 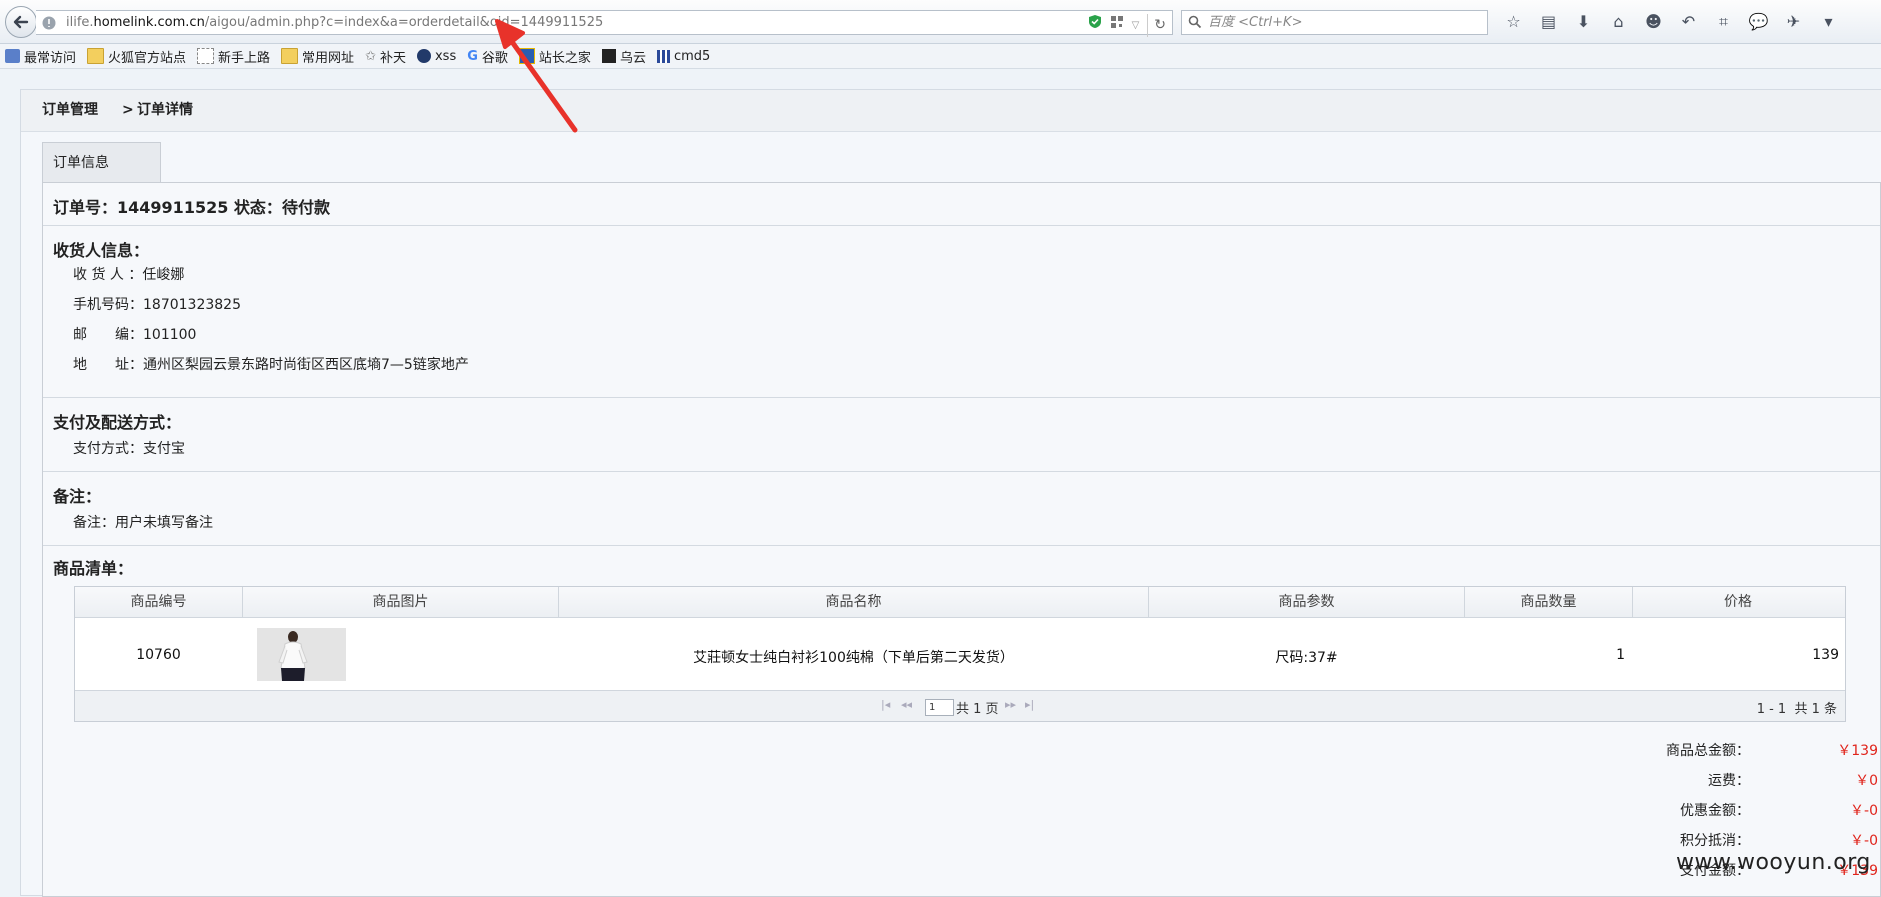 I want to click on remark-section: 备注： 备注：用户未填写备注, so click(x=961, y=509).